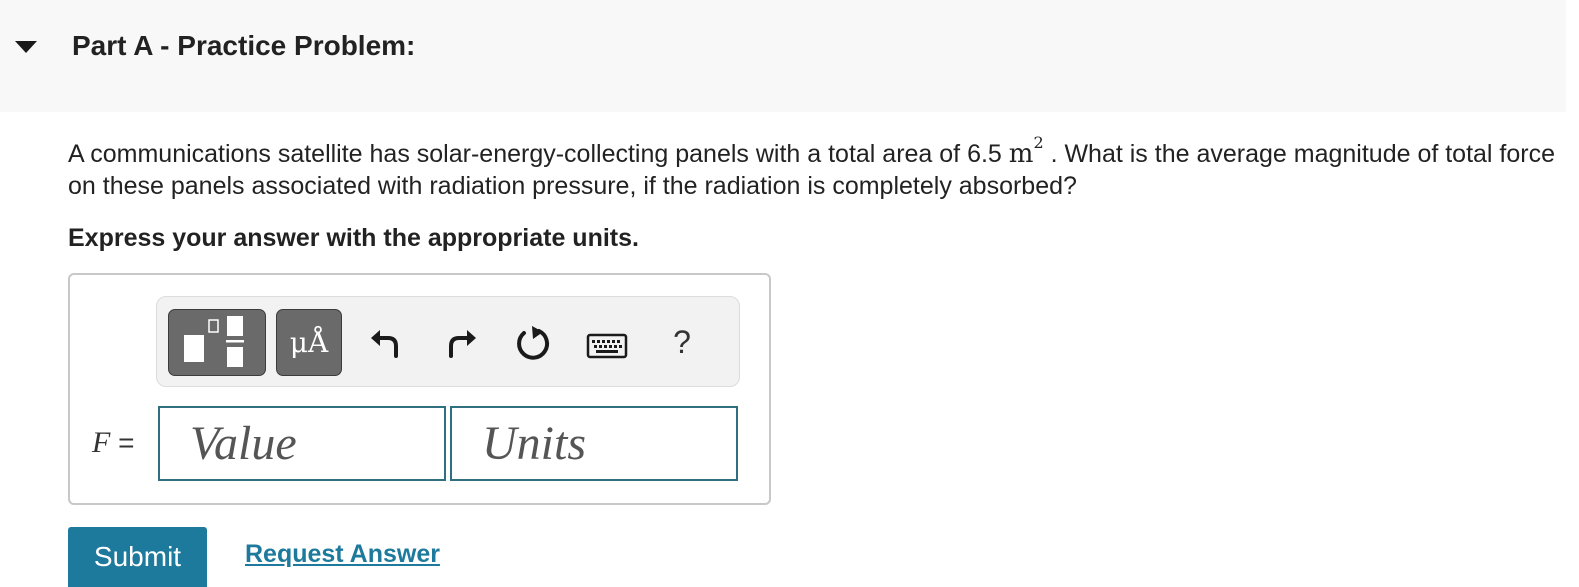 The image size is (1579, 587). Describe the element at coordinates (214, 341) in the screenshot. I see `templates-icon` at that location.